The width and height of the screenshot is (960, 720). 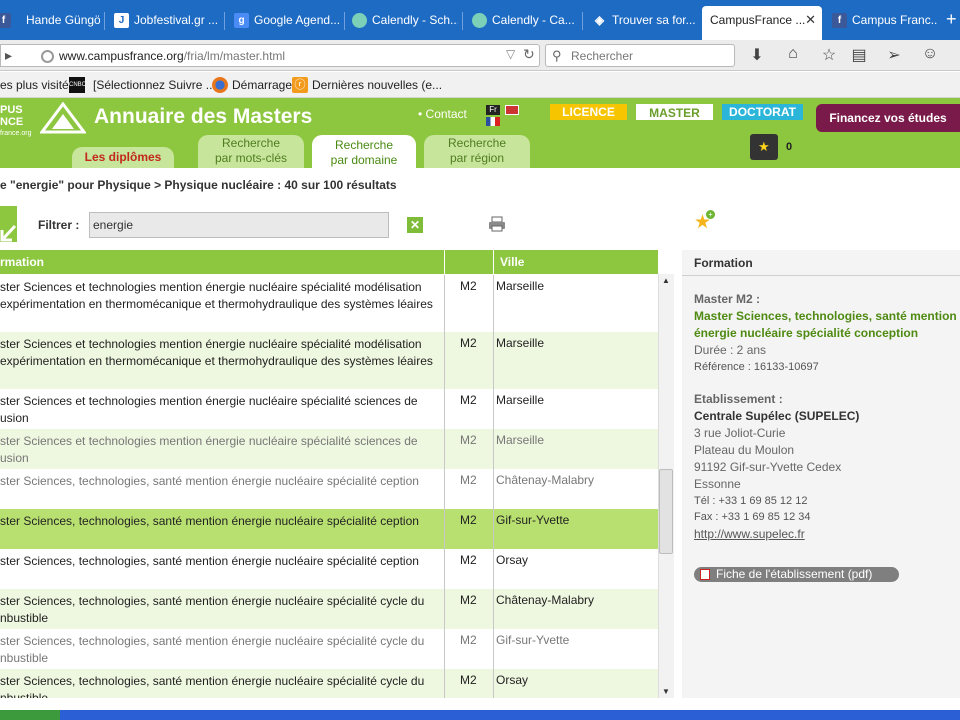 I want to click on filter-label: Filtrer :, so click(x=59, y=225).